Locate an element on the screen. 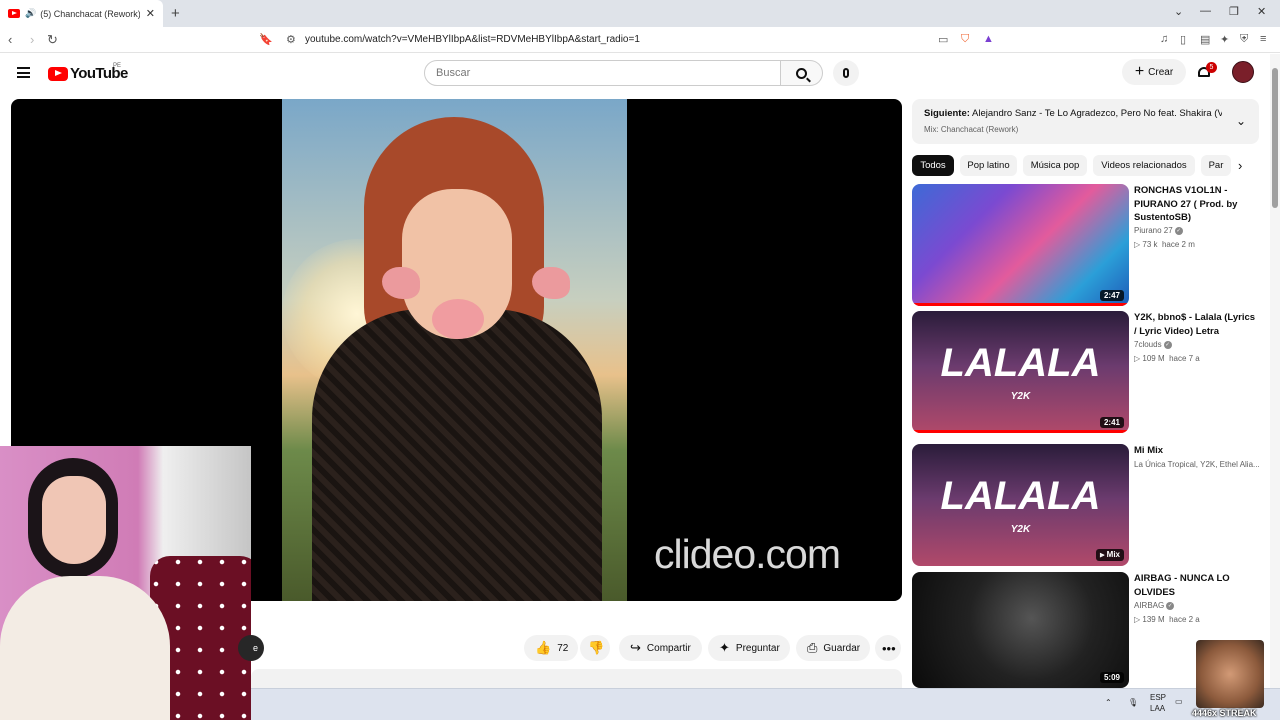 This screenshot has width=1280, height=720. language-indicator-secondary: LAA is located at coordinates (1157, 708).